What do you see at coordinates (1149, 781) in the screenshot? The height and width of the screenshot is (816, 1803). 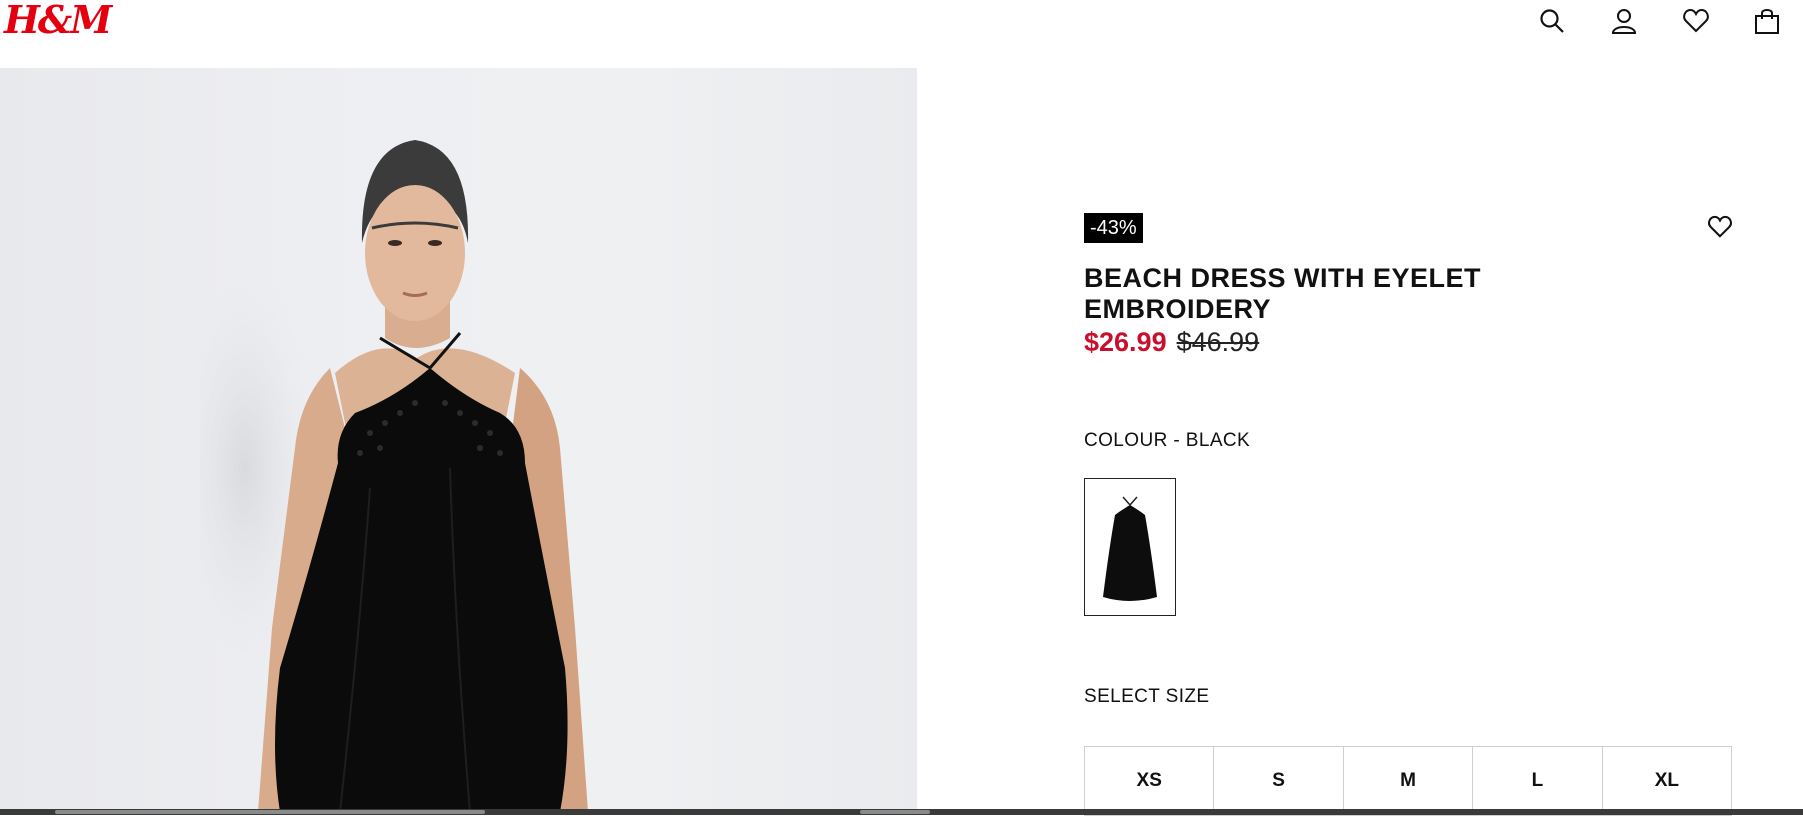 I see `size-option-xs: XS` at bounding box center [1149, 781].